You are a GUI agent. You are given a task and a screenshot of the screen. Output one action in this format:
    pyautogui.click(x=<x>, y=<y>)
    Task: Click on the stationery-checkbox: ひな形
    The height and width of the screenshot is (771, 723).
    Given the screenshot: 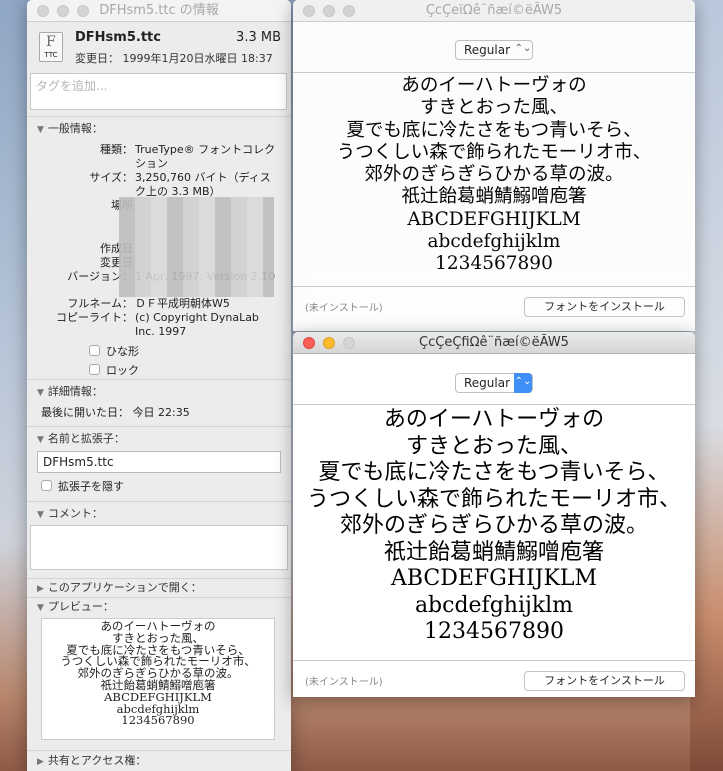 What is the action you would take?
    pyautogui.click(x=185, y=350)
    